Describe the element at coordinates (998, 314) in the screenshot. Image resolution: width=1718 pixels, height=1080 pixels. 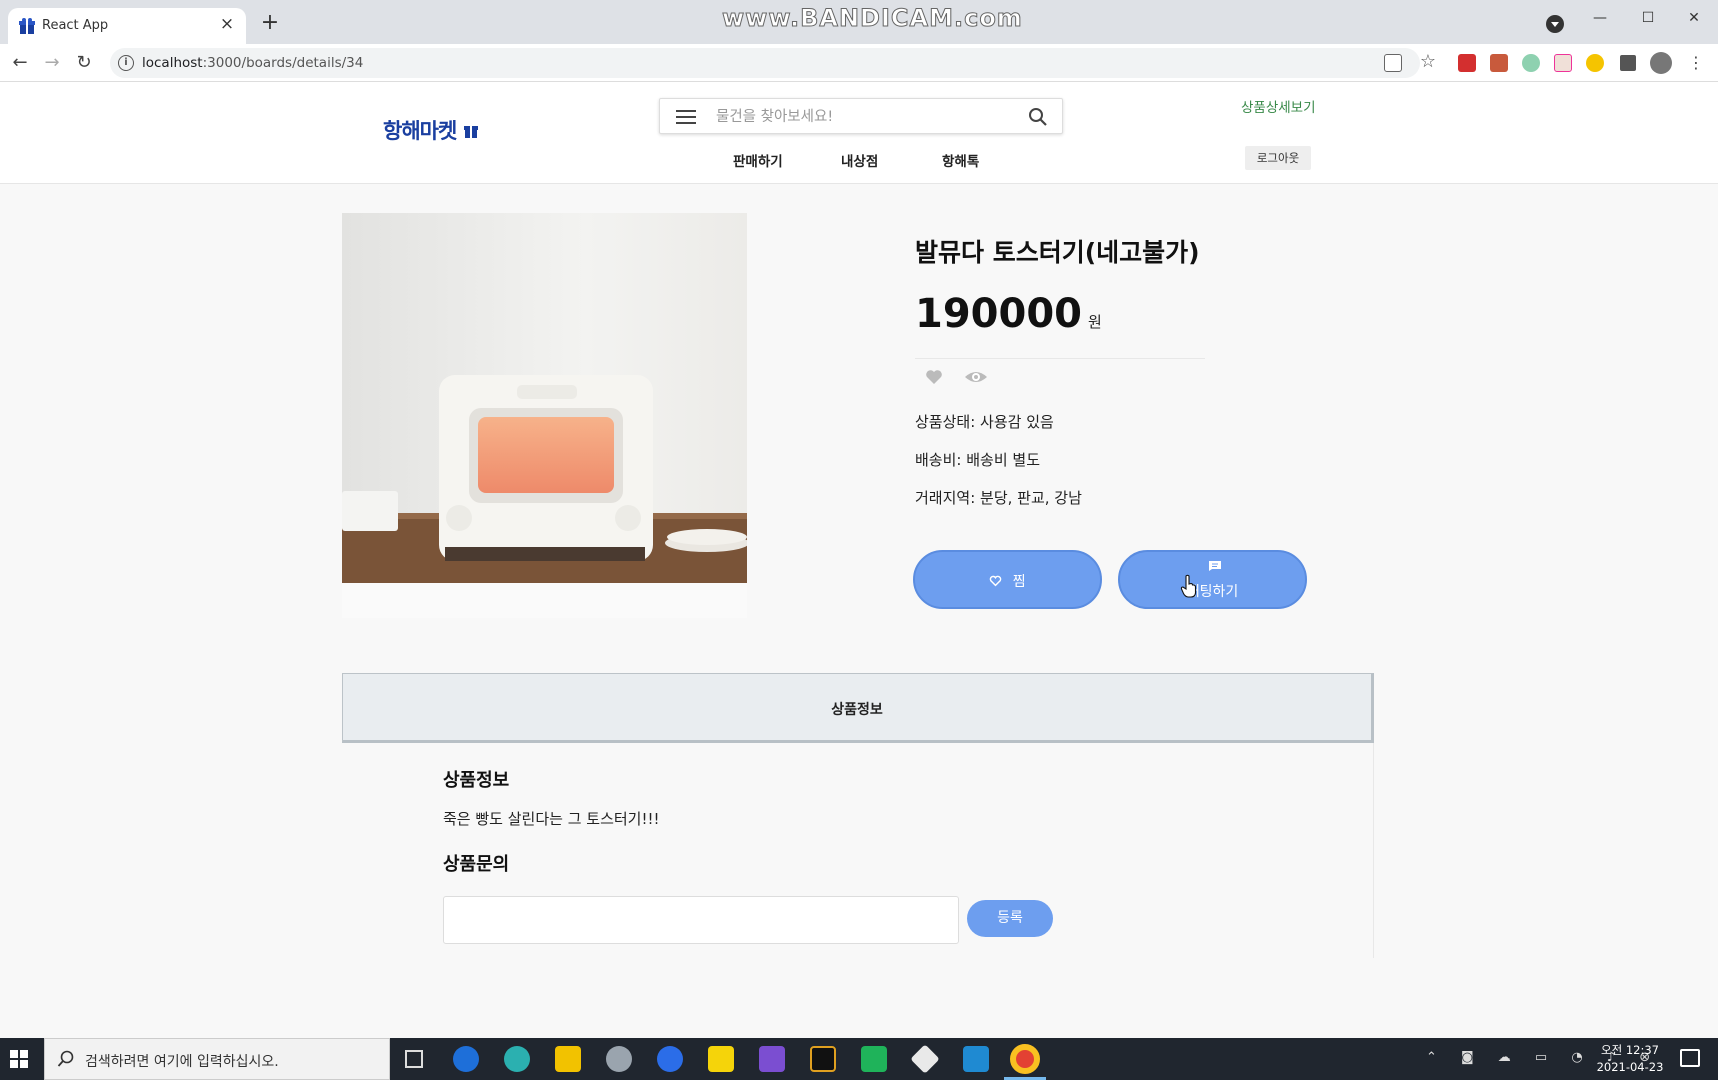
I see `price-value: 190000` at that location.